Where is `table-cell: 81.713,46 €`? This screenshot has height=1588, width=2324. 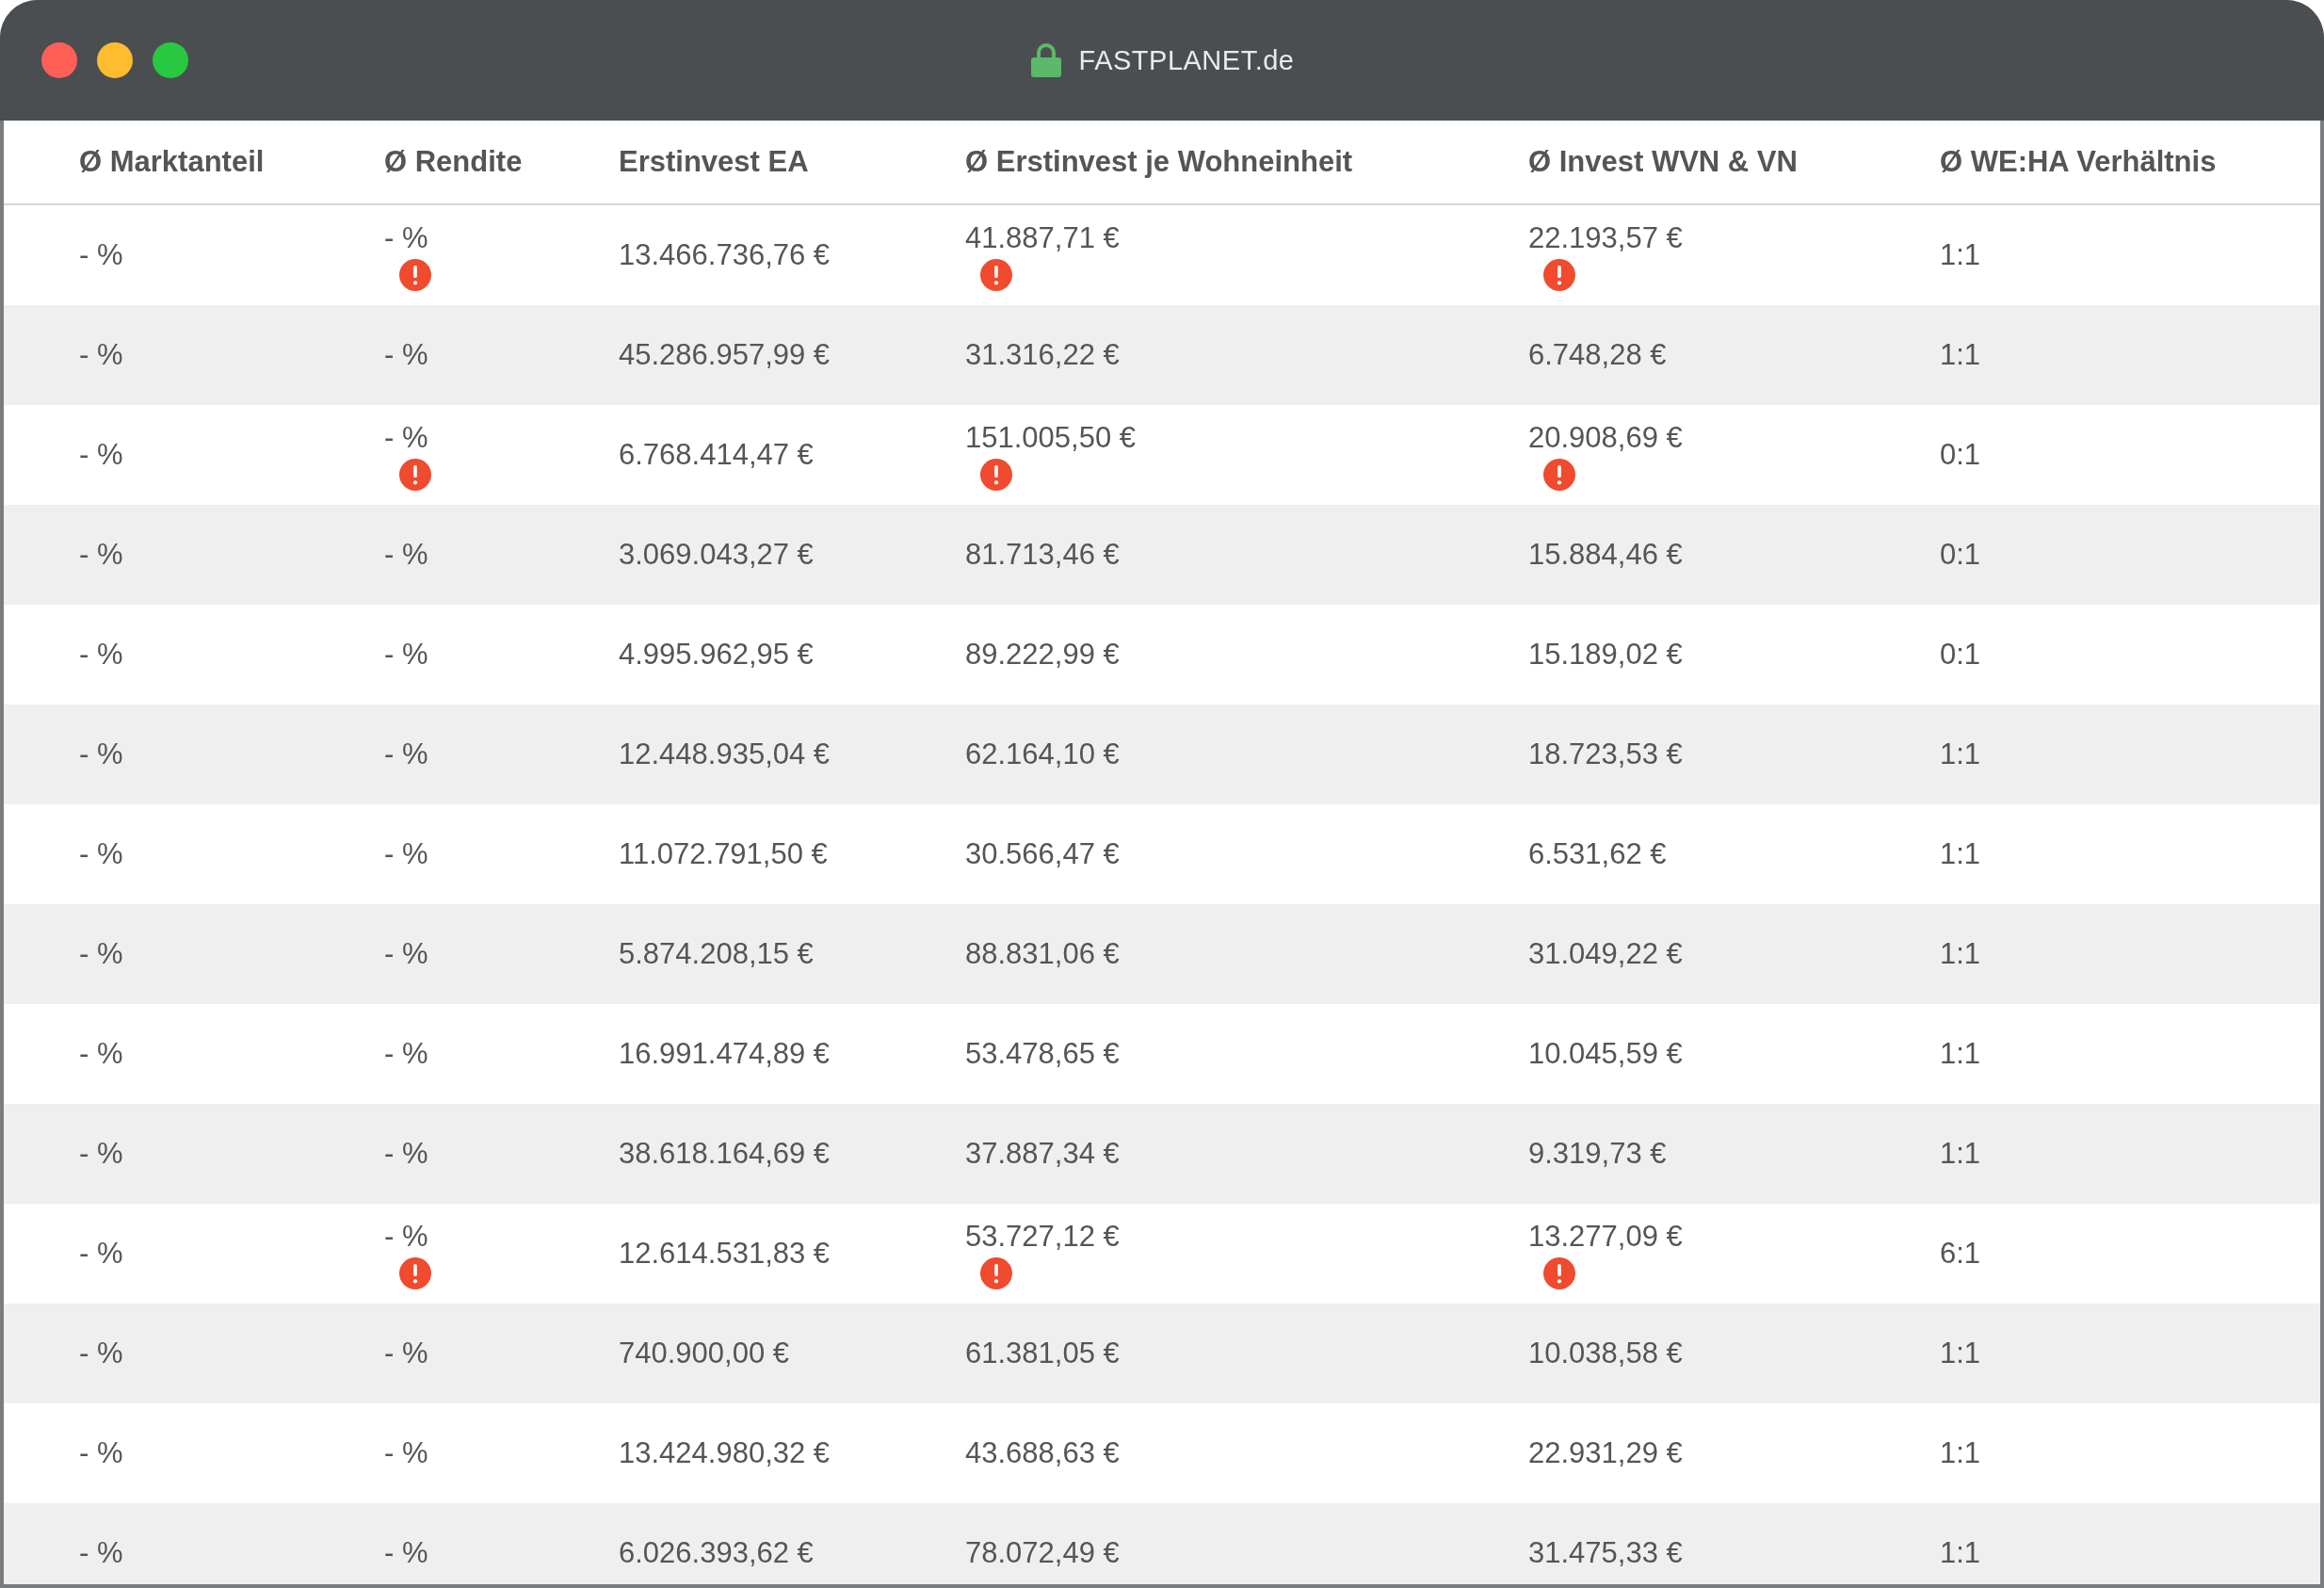 table-cell: 81.713,46 € is located at coordinates (1042, 555).